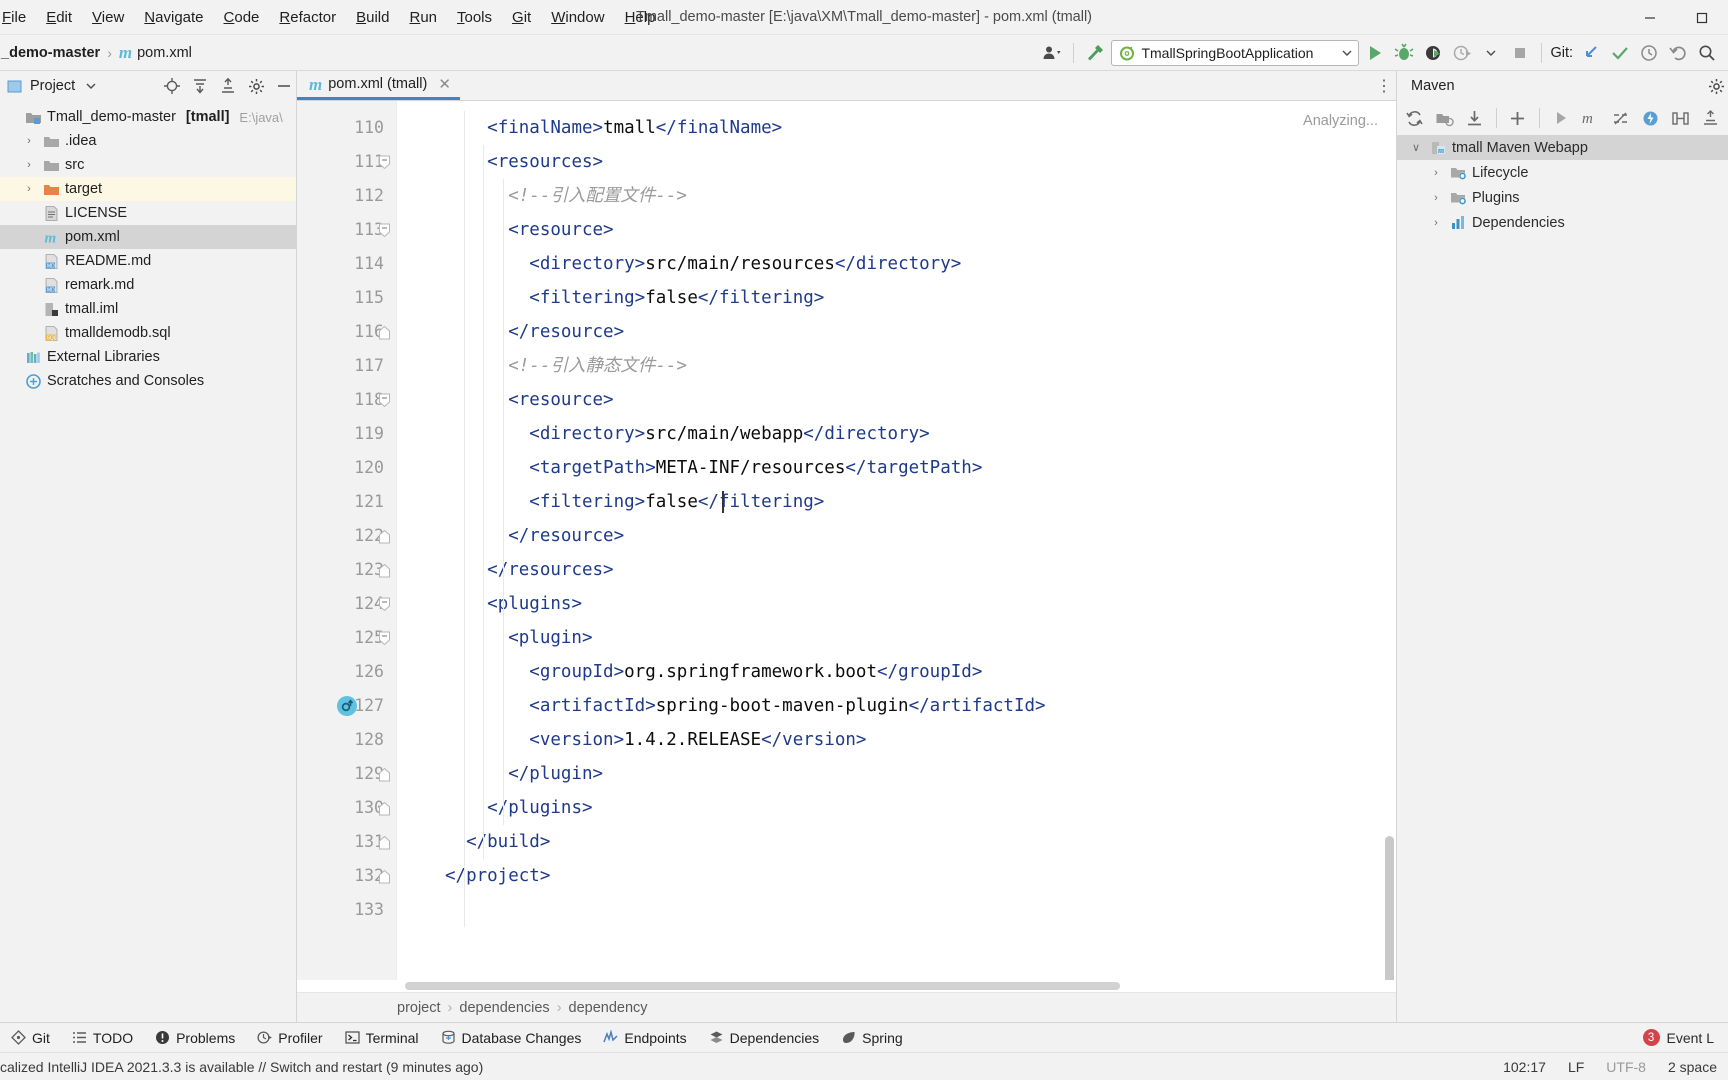 This screenshot has width=1728, height=1080. Describe the element at coordinates (1389, 908) in the screenshot. I see `editor-vertical-scrollbar` at that location.